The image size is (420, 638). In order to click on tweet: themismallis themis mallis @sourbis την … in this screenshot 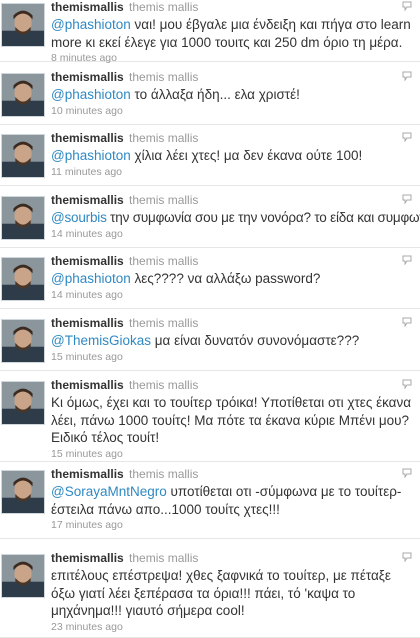, I will do `click(210, 220)`.